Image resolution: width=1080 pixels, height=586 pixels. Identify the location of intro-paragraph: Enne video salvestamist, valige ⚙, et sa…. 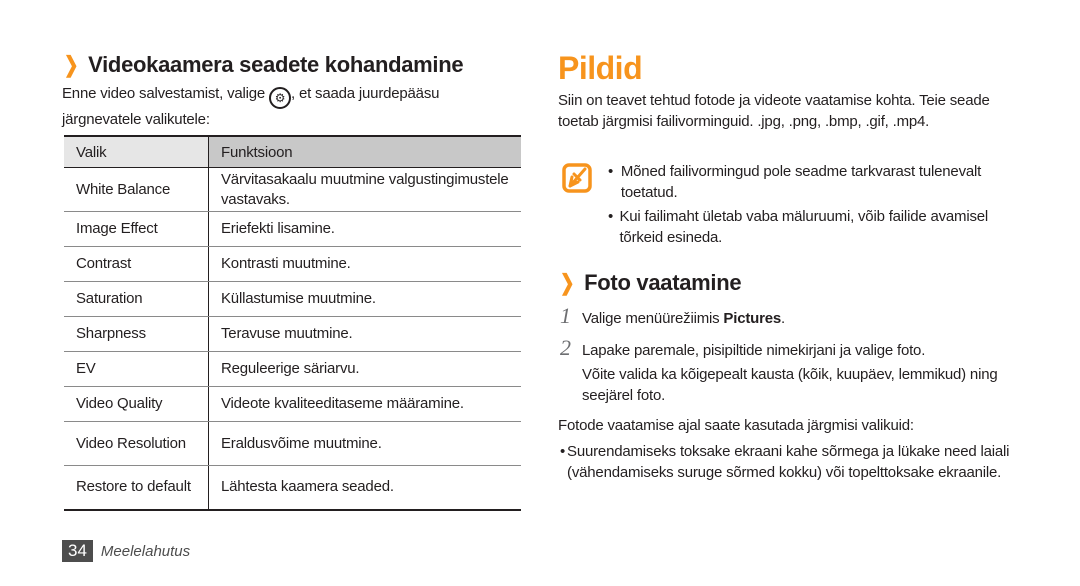
(251, 106).